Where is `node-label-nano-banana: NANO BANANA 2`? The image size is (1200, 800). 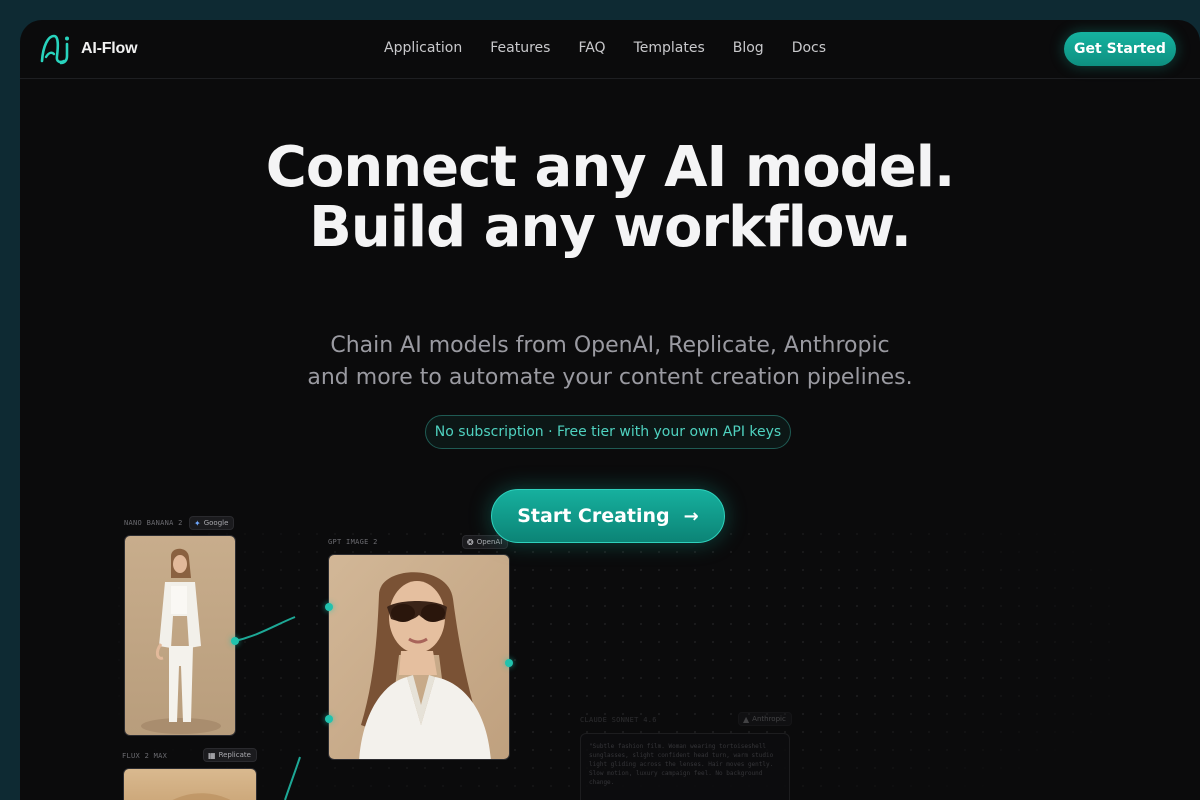
node-label-nano-banana: NANO BANANA 2 is located at coordinates (153, 523).